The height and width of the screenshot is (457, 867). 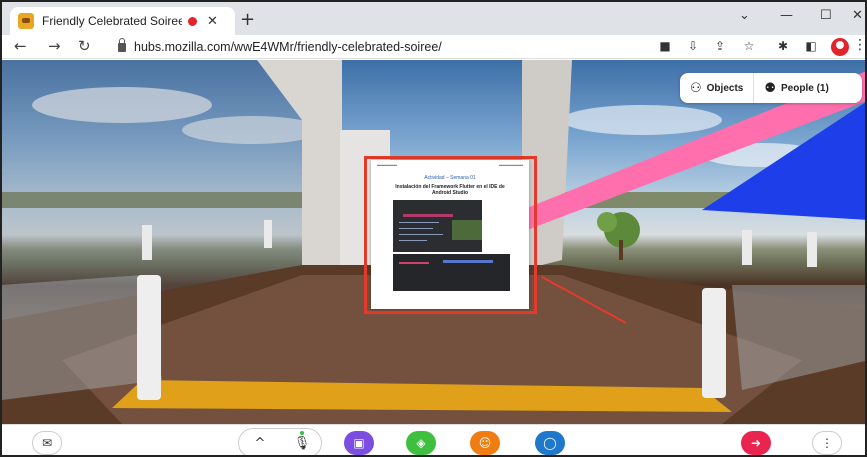 What do you see at coordinates (786, 15) in the screenshot?
I see `minimize-button: —` at bounding box center [786, 15].